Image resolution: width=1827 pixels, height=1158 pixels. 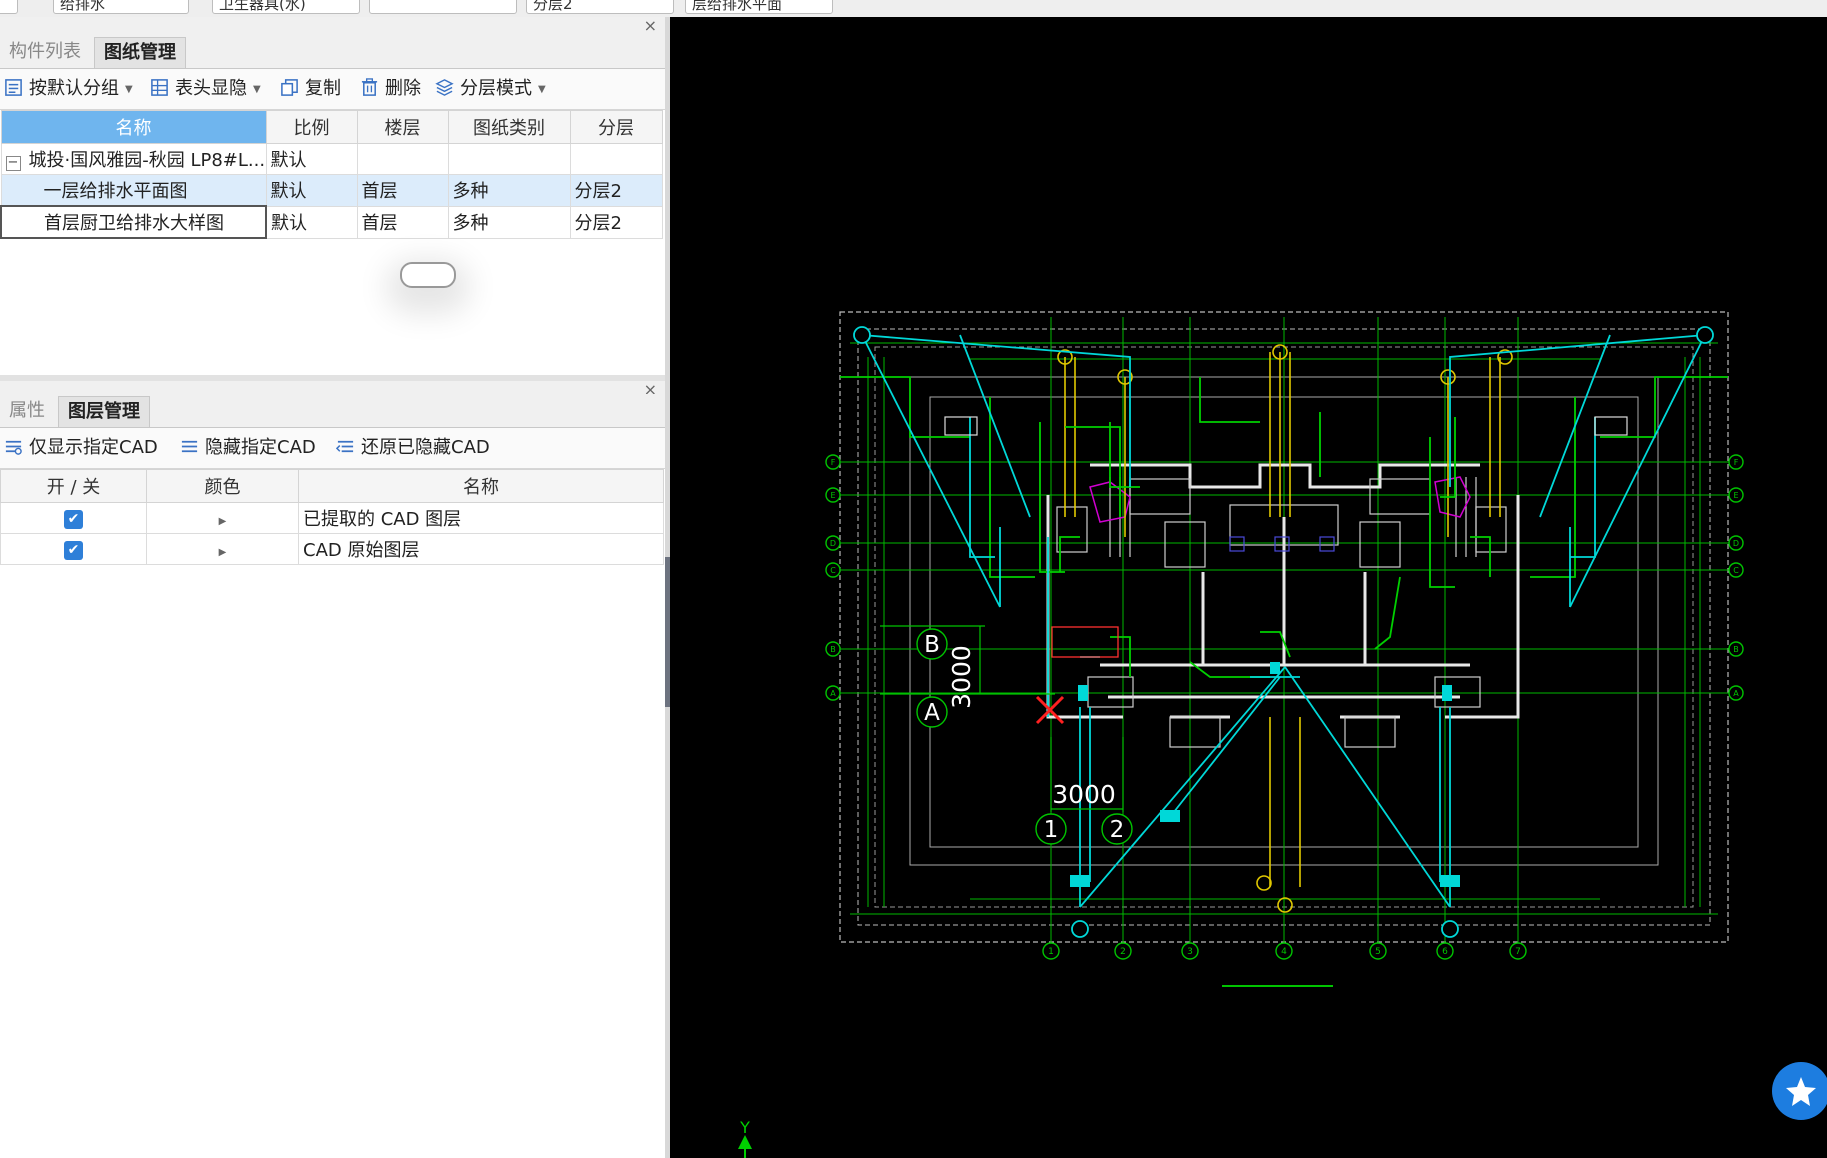 What do you see at coordinates (121, 7) in the screenshot?
I see `combo-system: 给排水` at bounding box center [121, 7].